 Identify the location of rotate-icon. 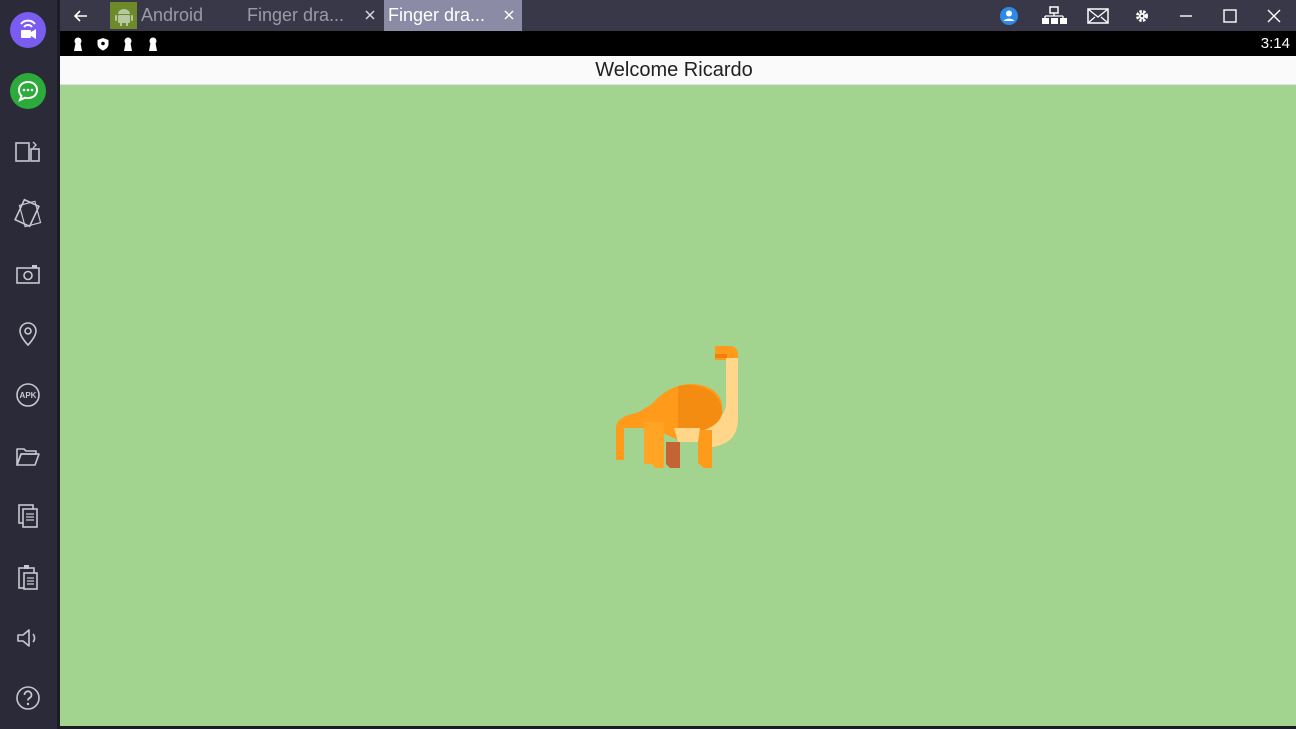
(28, 213).